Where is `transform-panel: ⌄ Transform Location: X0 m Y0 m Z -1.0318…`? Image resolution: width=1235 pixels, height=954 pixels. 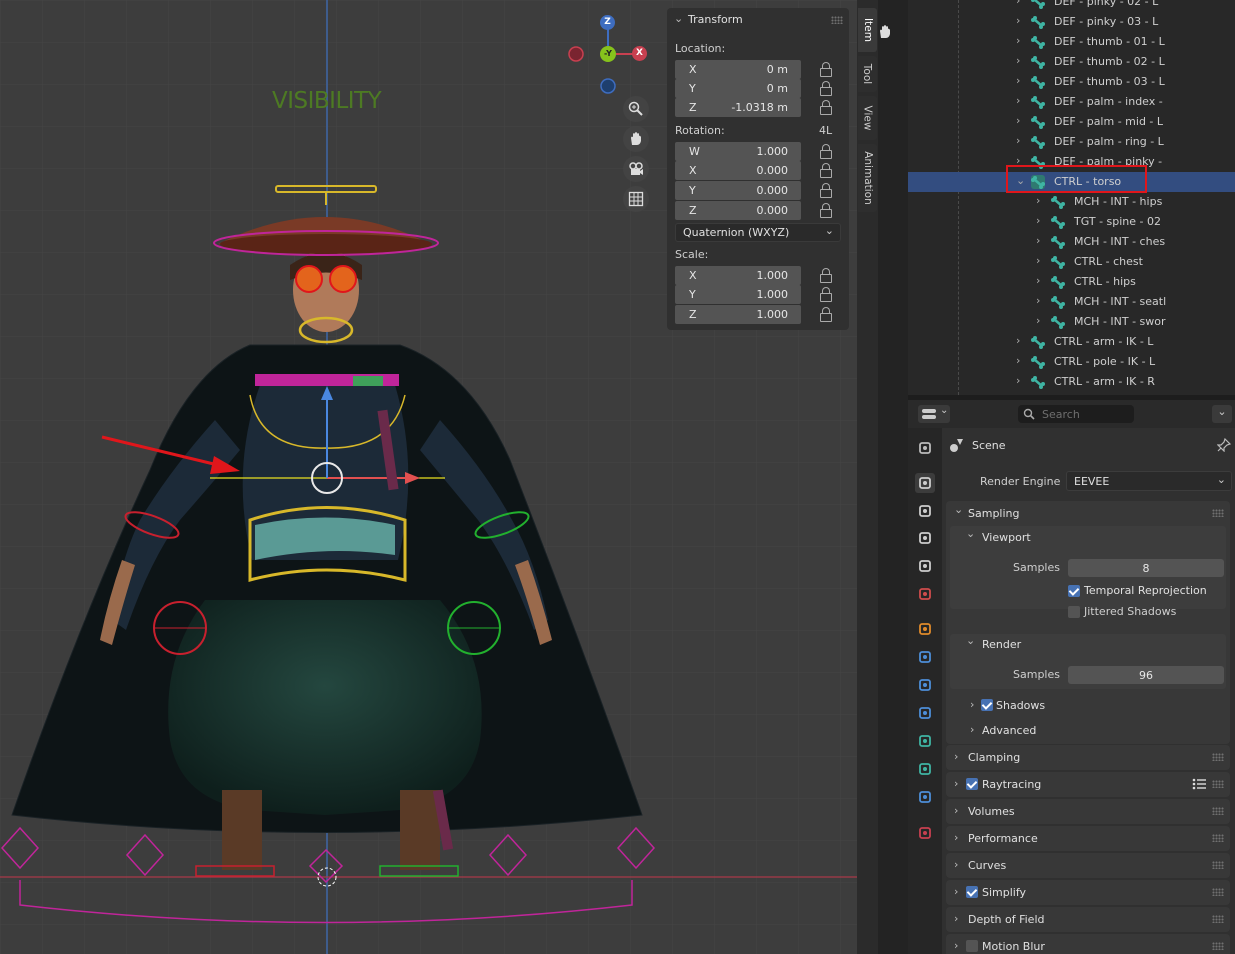
transform-panel: ⌄ Transform Location: X0 m Y0 m Z -1.0318… is located at coordinates (758, 169).